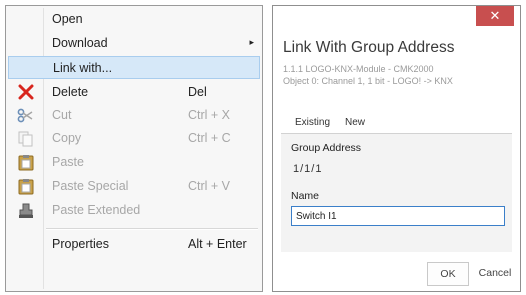 This screenshot has width=526, height=295. What do you see at coordinates (68, 162) in the screenshot?
I see `menu-item-label: Paste` at bounding box center [68, 162].